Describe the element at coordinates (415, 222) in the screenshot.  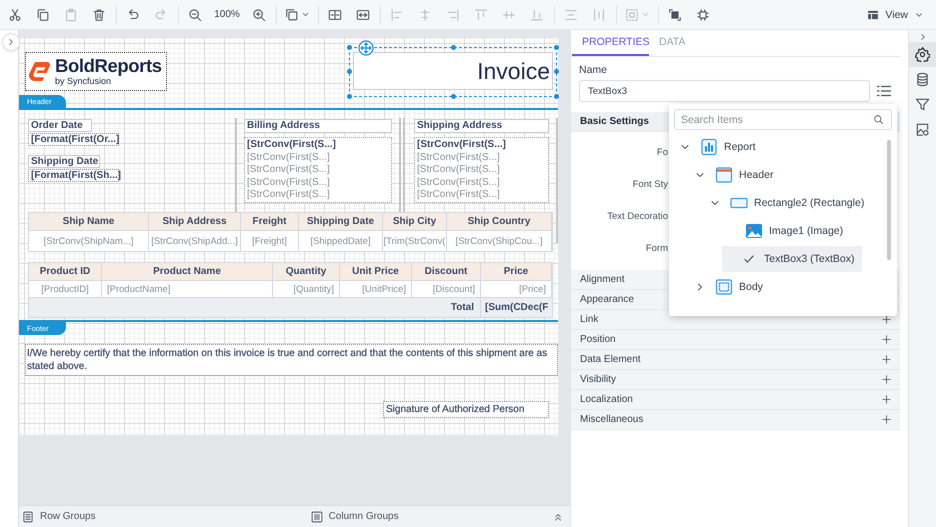
I see `column-header: Ship City` at that location.